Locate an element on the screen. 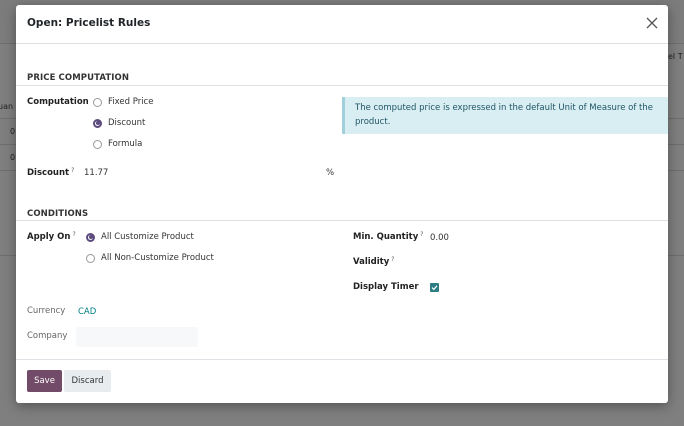 This screenshot has width=684, height=426. apply-on-label: Apply On? is located at coordinates (51, 236).